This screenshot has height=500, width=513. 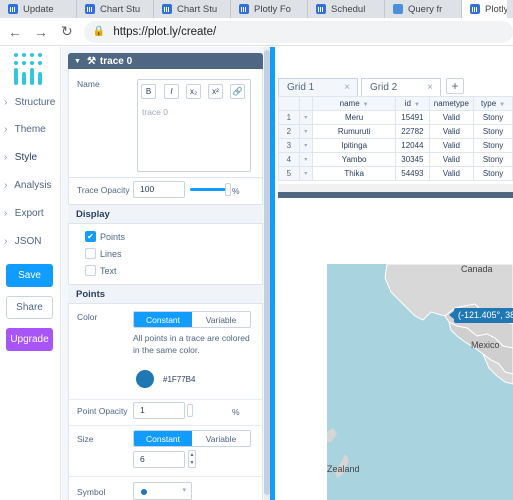 What do you see at coordinates (354, 159) in the screenshot?
I see `cell-name: Yambo` at bounding box center [354, 159].